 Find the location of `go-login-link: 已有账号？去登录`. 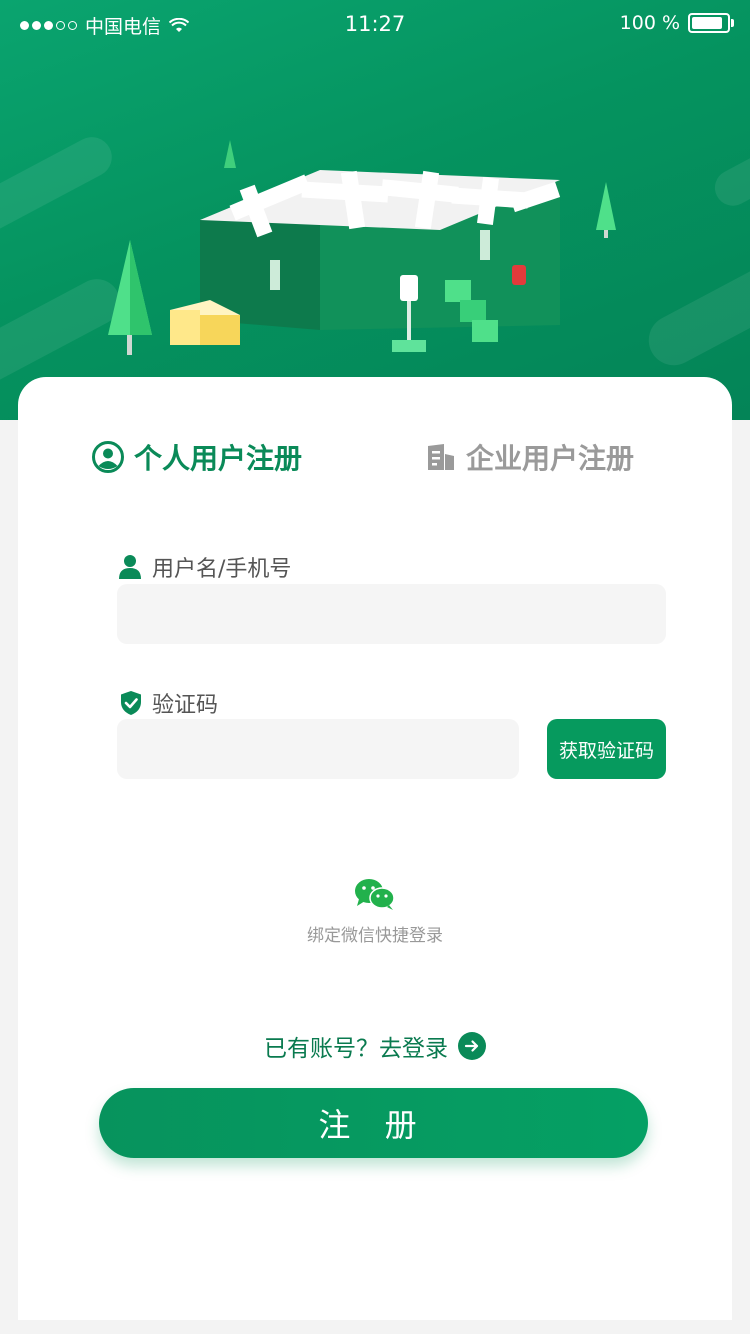

go-login-link: 已有账号？去登录 is located at coordinates (375, 1046).